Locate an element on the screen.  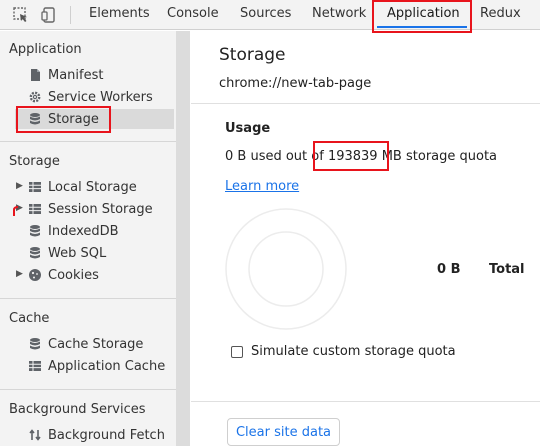
sidebar-item-application-cache: Application Cache is located at coordinates (101, 366).